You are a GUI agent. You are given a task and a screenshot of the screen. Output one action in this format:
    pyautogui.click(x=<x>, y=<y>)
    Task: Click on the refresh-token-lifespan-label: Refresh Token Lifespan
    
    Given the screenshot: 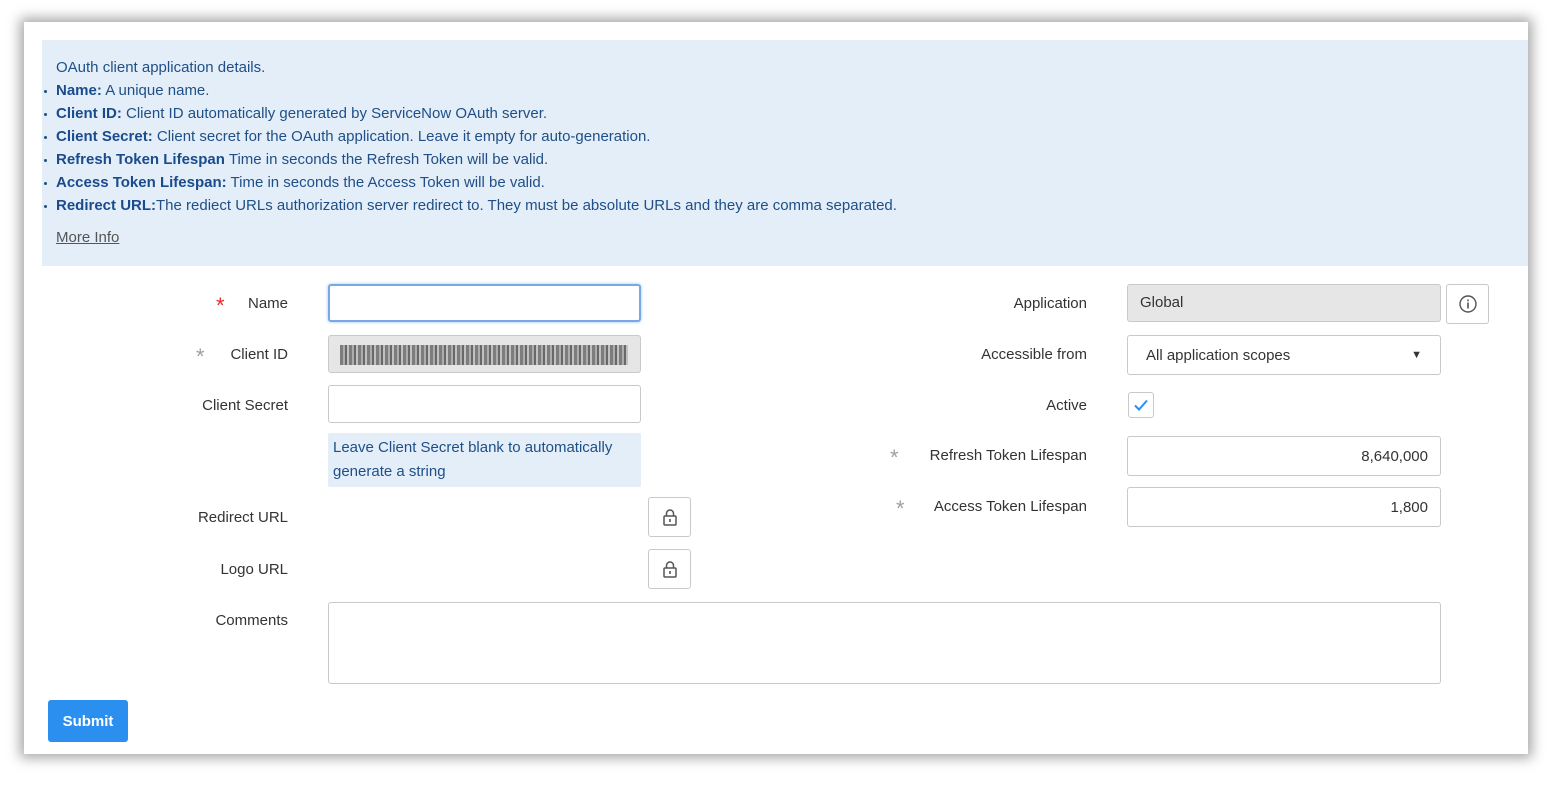 What is the action you would take?
    pyautogui.click(x=1008, y=455)
    